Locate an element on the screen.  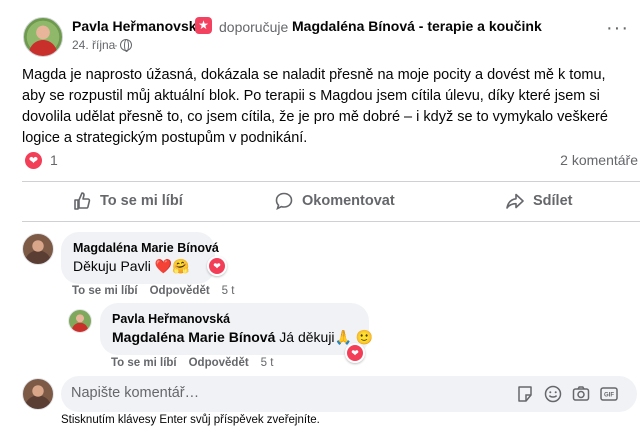
current-user-avatar is located at coordinates (38, 394).